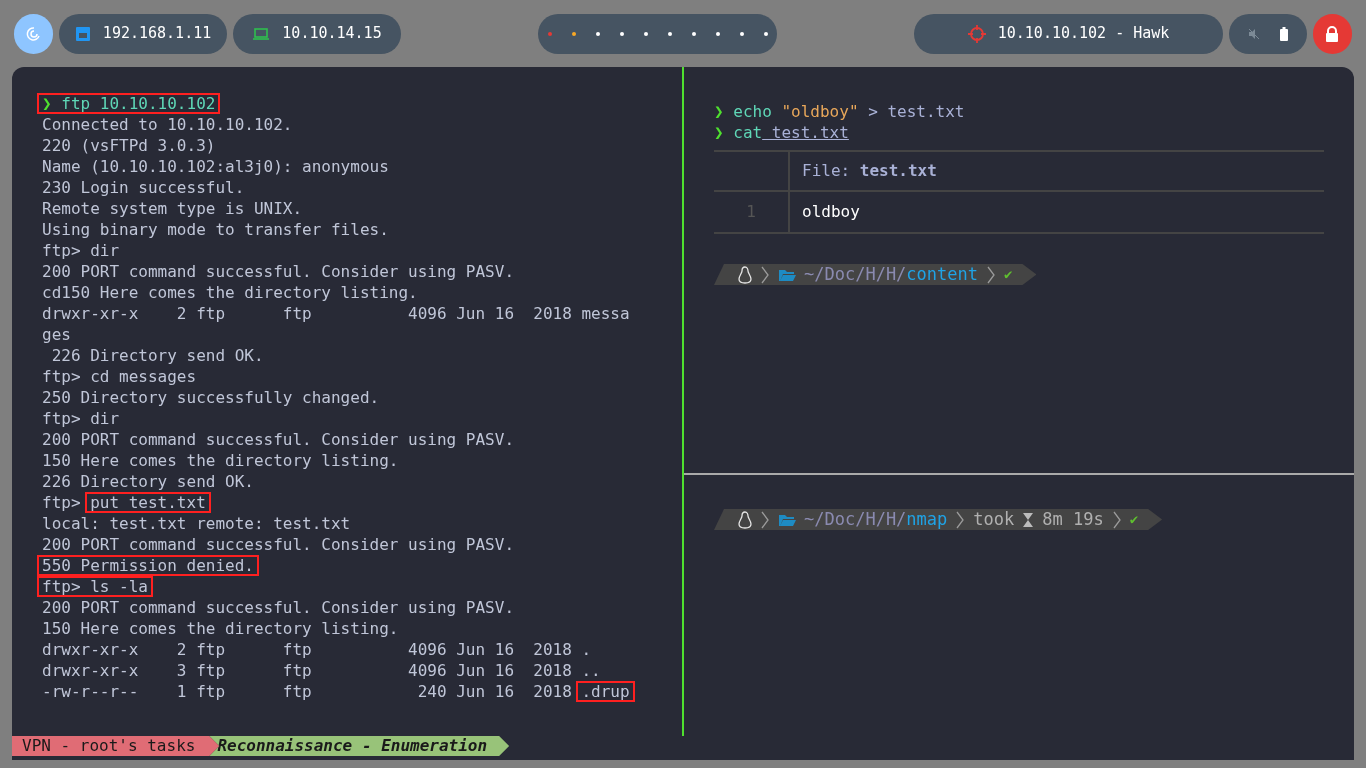 Image resolution: width=1366 pixels, height=768 pixels. Describe the element at coordinates (976, 33) in the screenshot. I see `crosshair-icon` at that location.